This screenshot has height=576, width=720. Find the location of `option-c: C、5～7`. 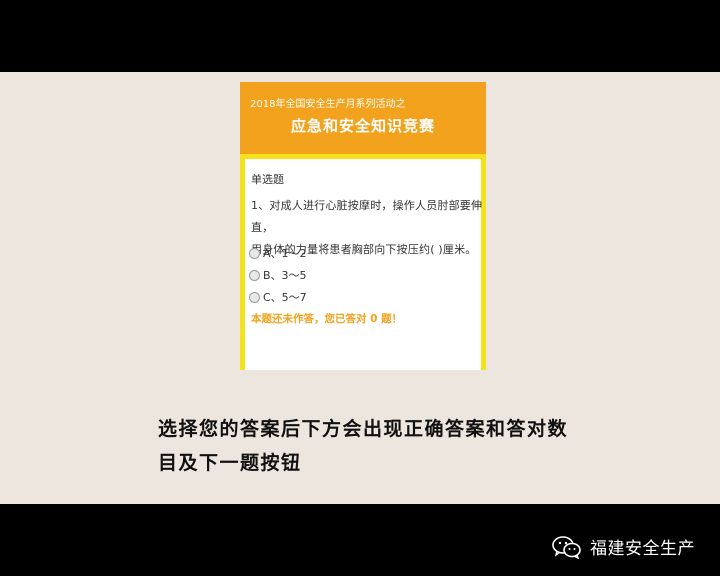

option-c: C、5～7 is located at coordinates (278, 297).